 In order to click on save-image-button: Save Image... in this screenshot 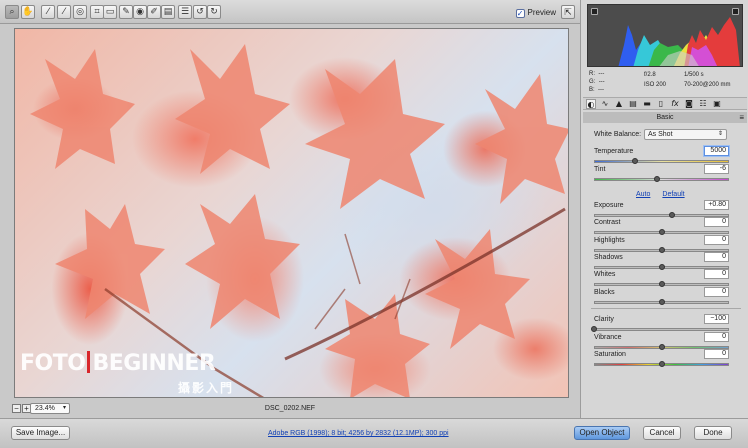, I will do `click(40, 433)`.